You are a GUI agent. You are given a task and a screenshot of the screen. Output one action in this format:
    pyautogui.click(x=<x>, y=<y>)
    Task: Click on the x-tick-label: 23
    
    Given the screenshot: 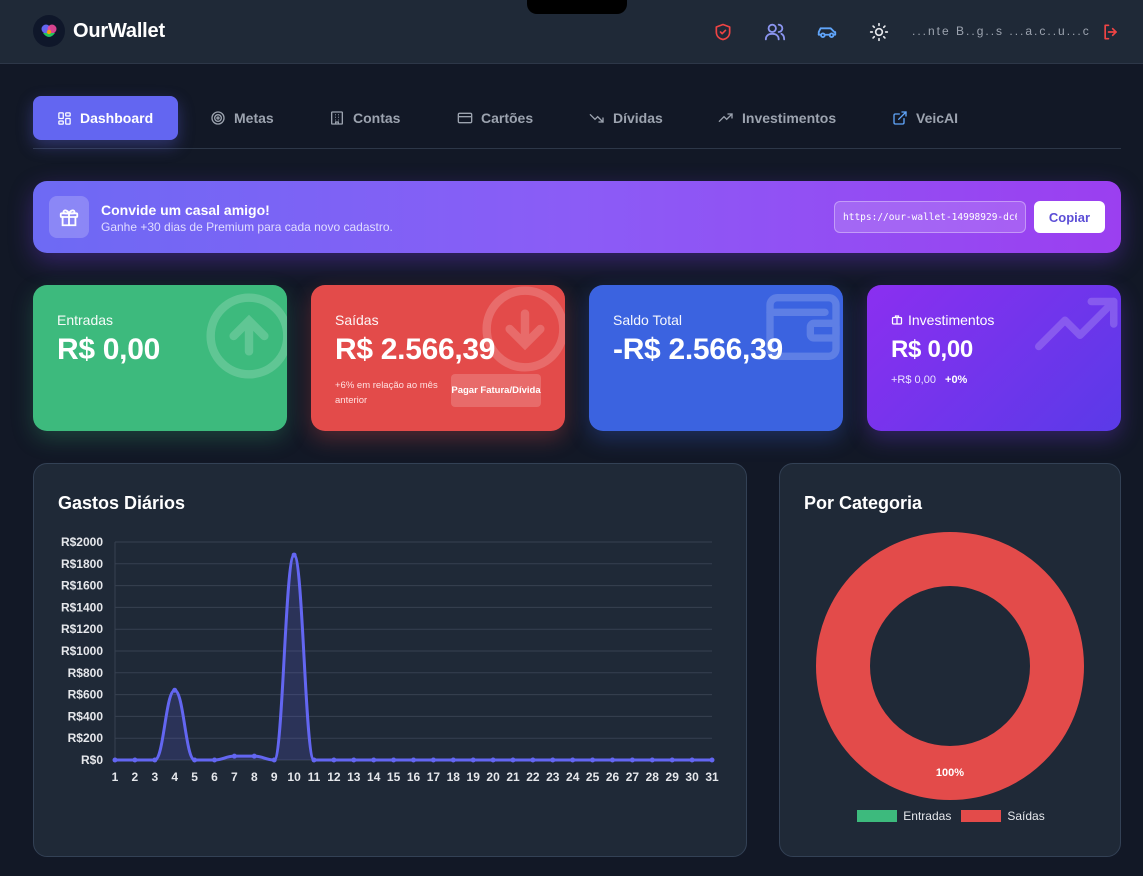 What is the action you would take?
    pyautogui.click(x=553, y=777)
    